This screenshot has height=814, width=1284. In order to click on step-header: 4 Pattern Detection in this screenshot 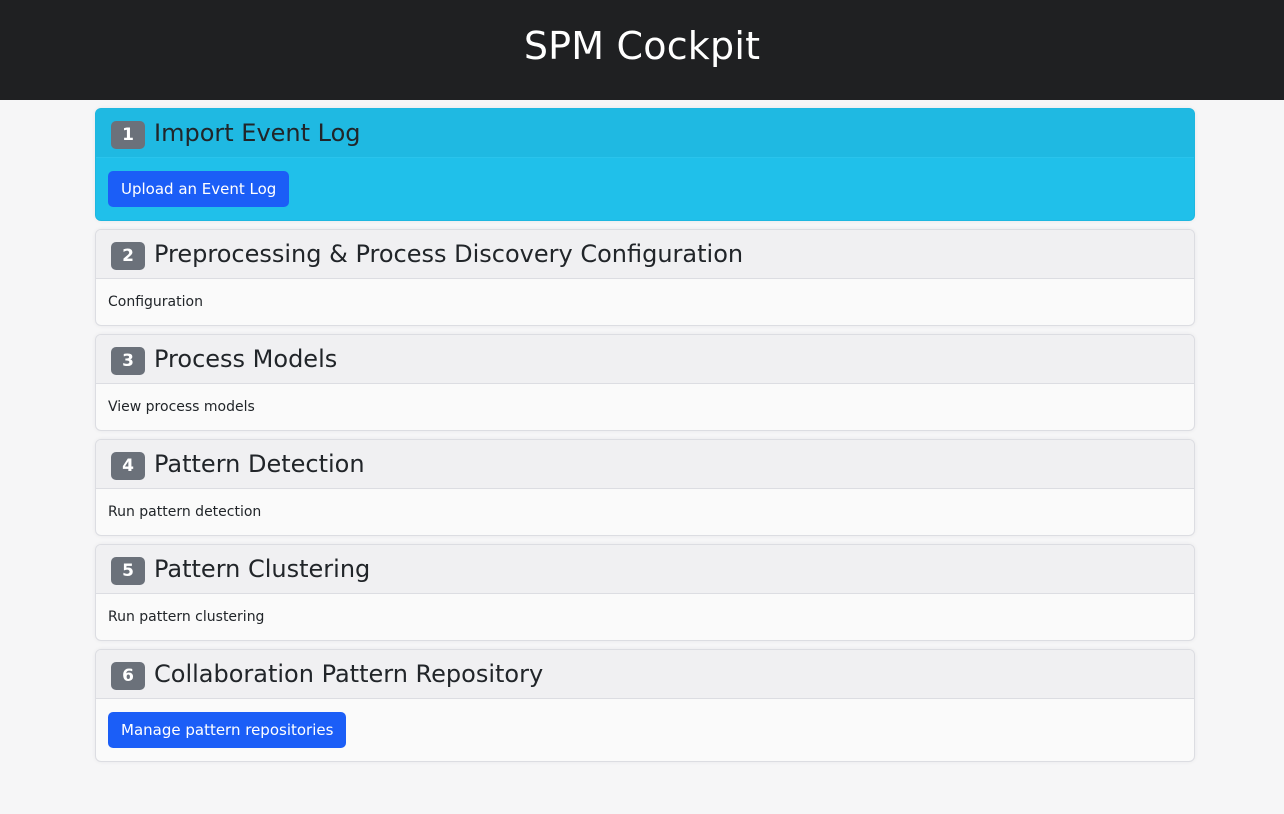, I will do `click(645, 464)`.